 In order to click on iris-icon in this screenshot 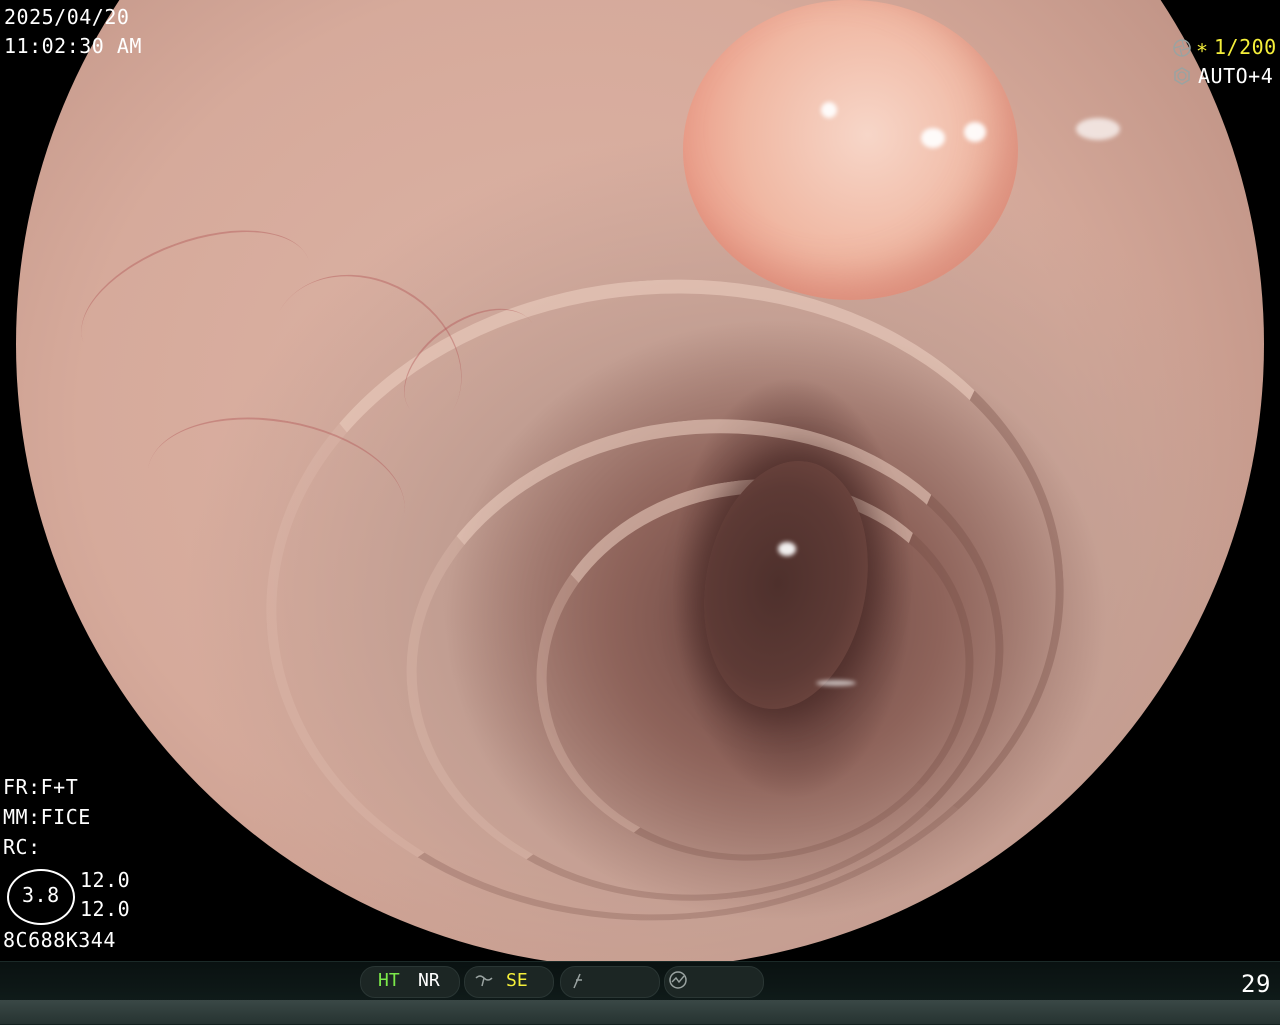, I will do `click(1182, 76)`.